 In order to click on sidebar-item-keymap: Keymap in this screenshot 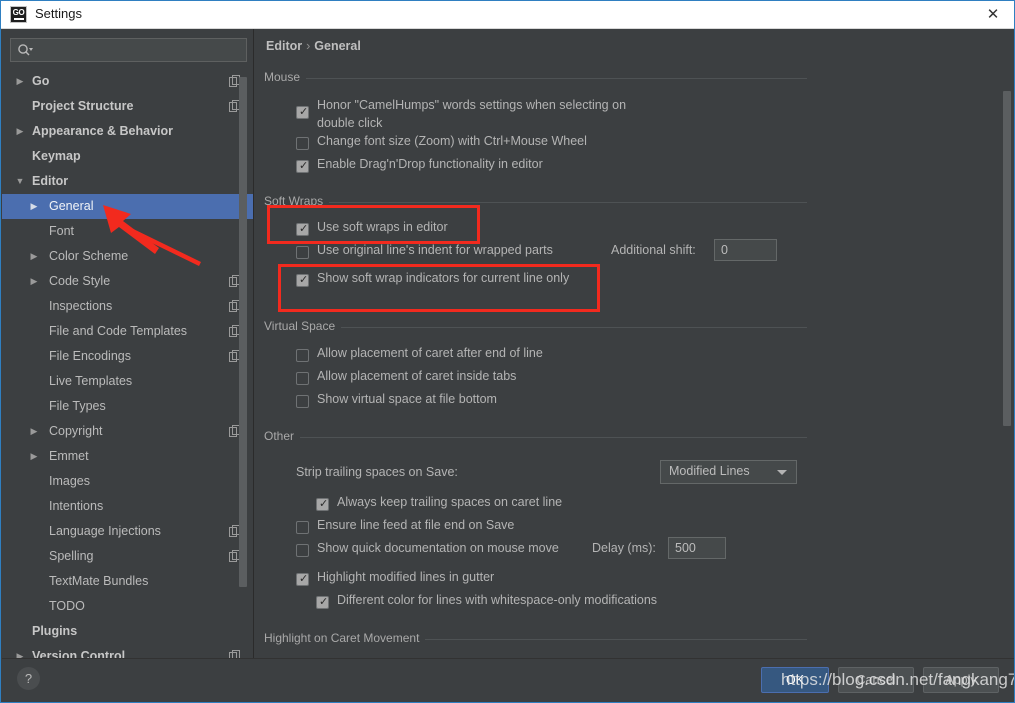, I will do `click(127, 156)`.